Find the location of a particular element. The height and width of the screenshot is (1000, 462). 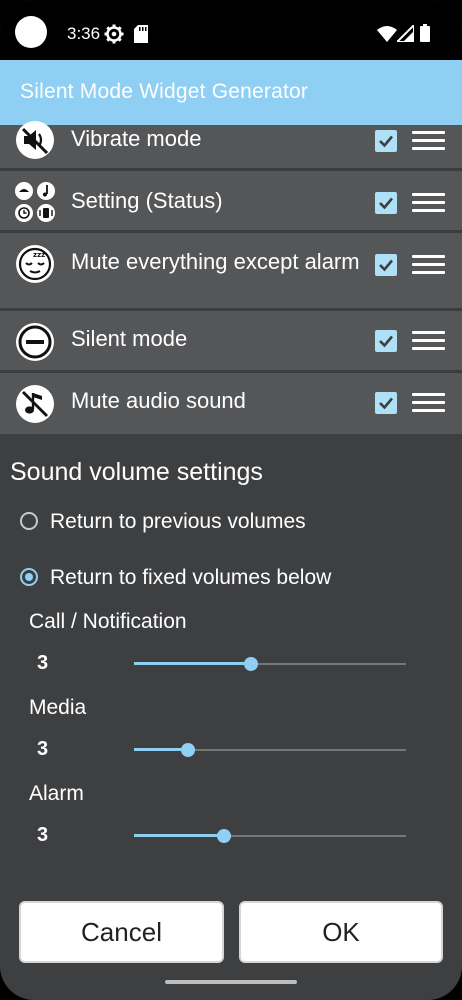

radio-fixed-volumes is located at coordinates (29, 577).